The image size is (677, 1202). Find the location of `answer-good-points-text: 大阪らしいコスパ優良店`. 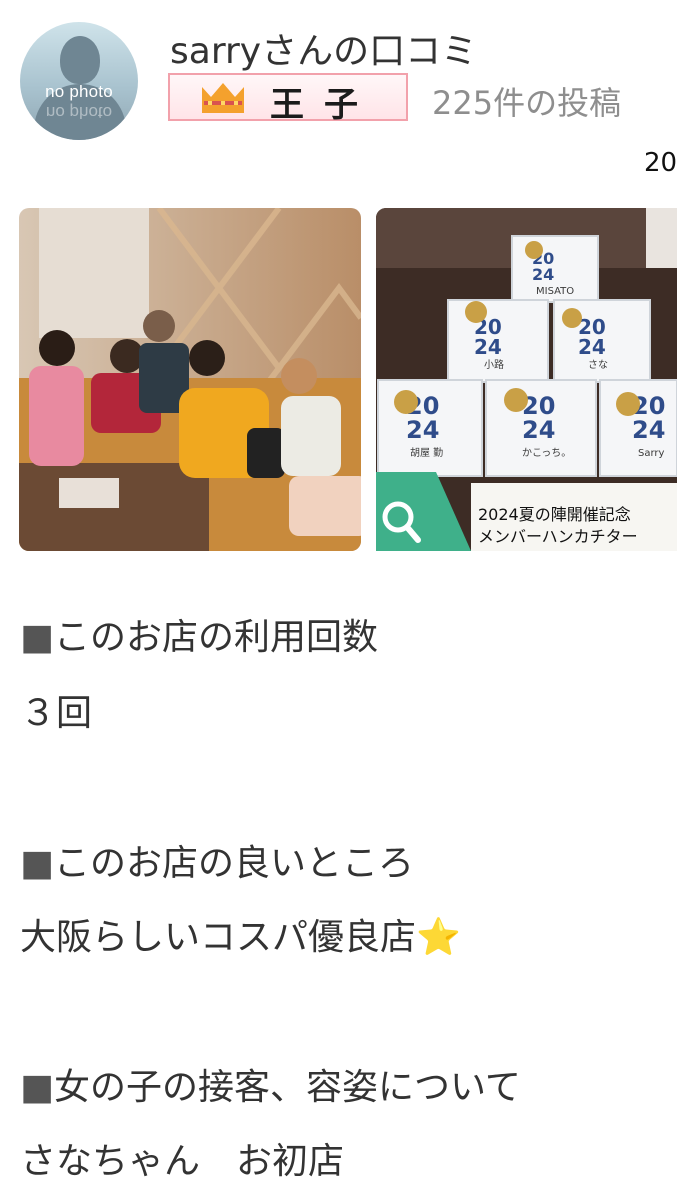

answer-good-points-text: 大阪らしいコスパ優良店 is located at coordinates (218, 937).